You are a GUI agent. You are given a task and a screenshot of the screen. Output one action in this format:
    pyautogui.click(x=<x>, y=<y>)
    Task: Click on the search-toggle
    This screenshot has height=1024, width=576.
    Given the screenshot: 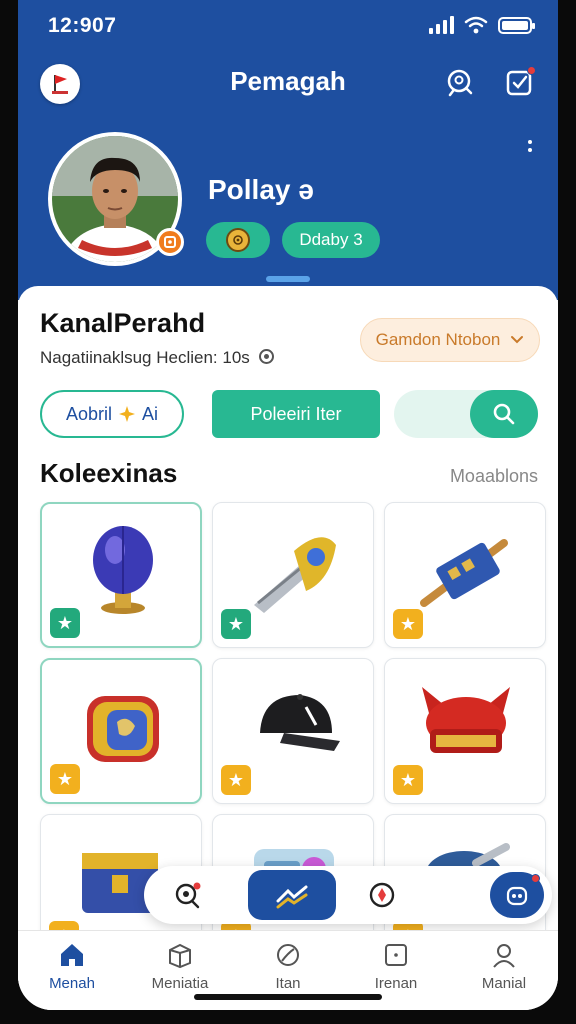 What is the action you would take?
    pyautogui.click(x=466, y=414)
    